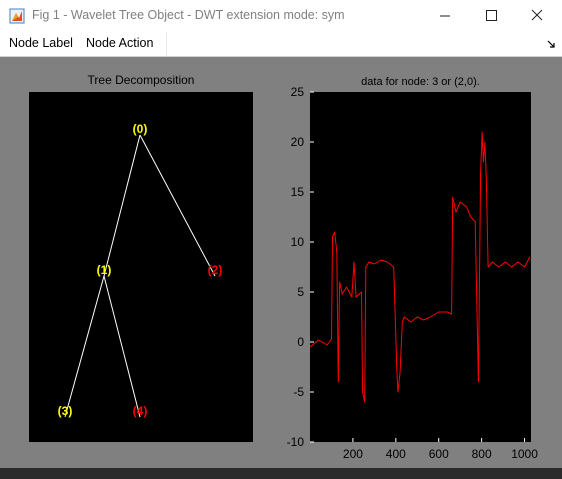 Image resolution: width=562 pixels, height=479 pixels. What do you see at coordinates (298, 92) in the screenshot?
I see `y-tick-label: 25` at bounding box center [298, 92].